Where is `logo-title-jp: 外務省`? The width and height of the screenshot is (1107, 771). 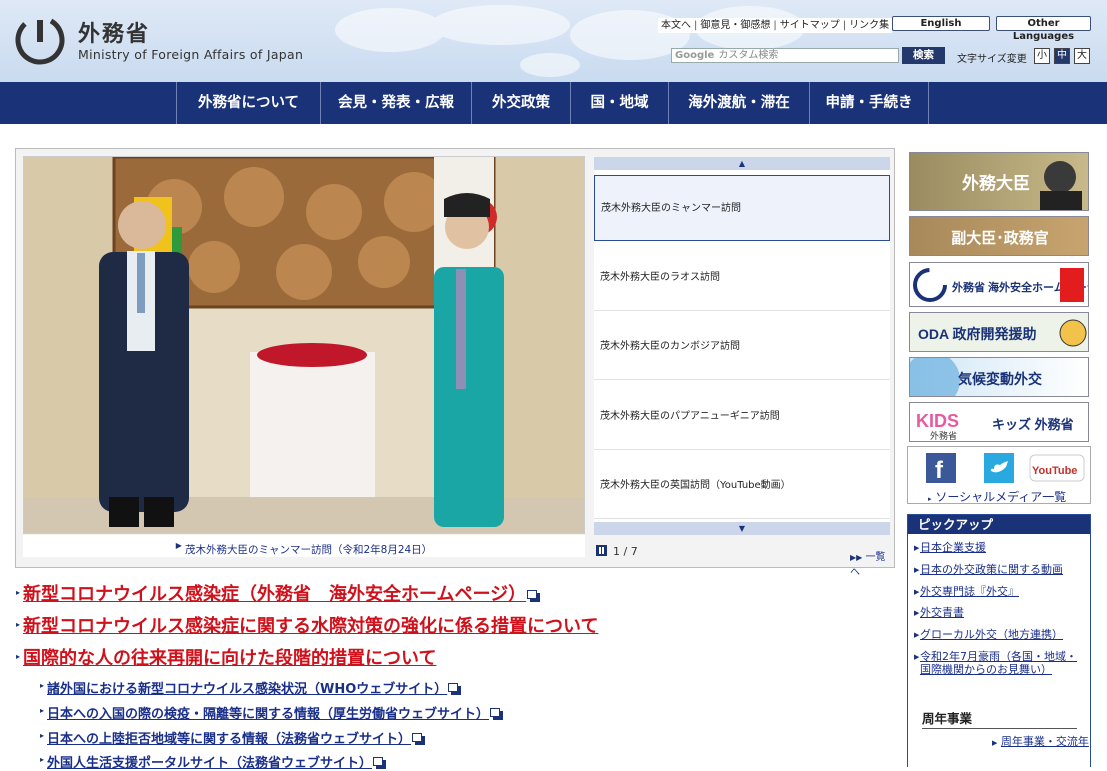 logo-title-jp: 外務省 is located at coordinates (114, 32).